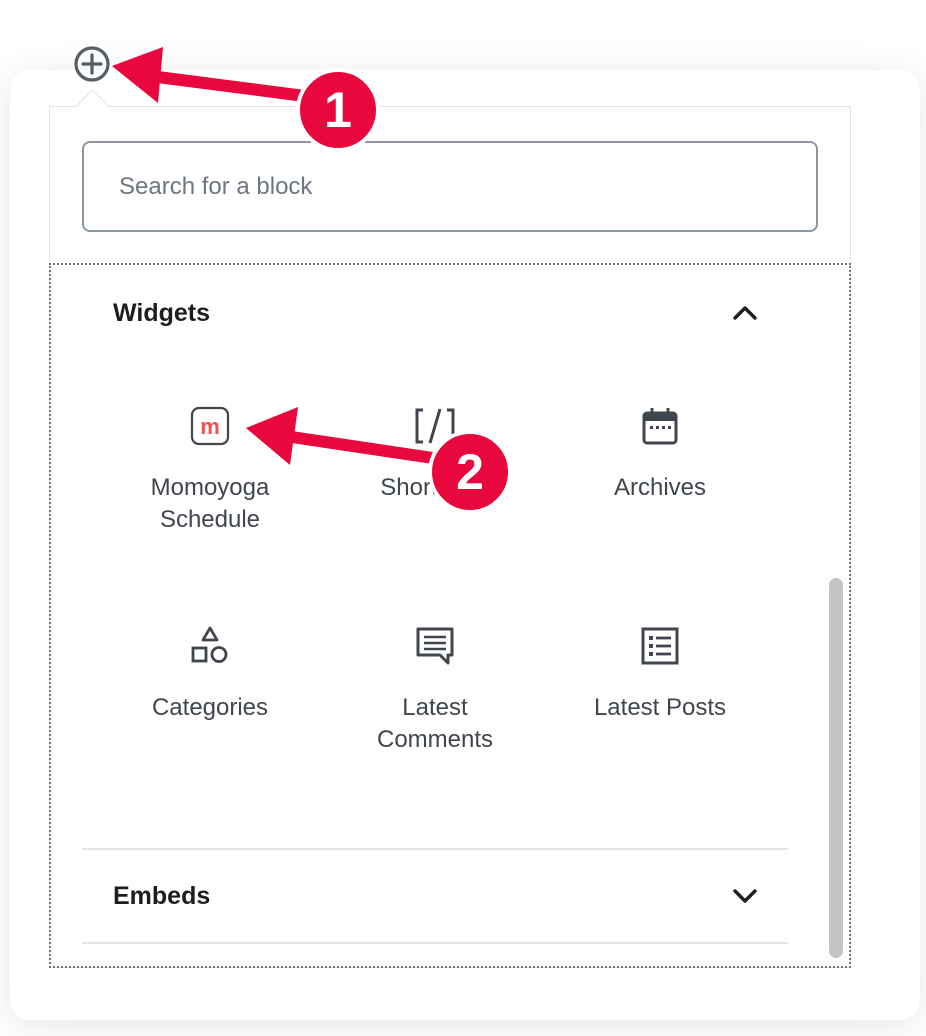  What do you see at coordinates (161, 312) in the screenshot?
I see `panel-title: Widgets` at bounding box center [161, 312].